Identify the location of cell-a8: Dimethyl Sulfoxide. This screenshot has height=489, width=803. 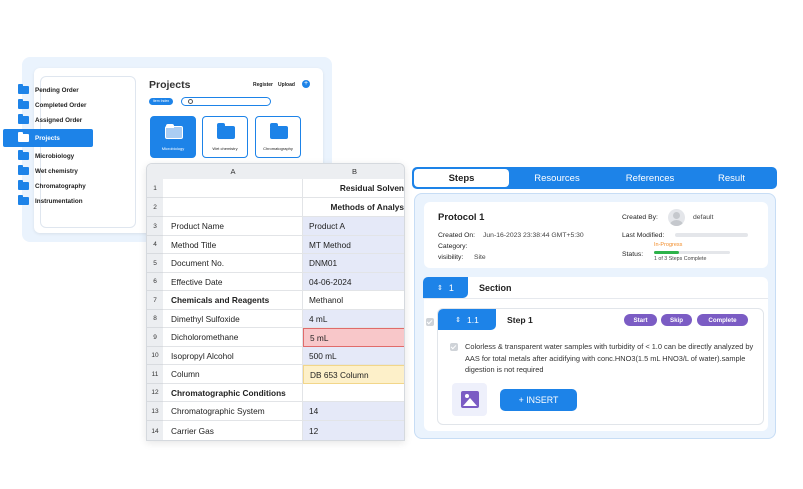
(233, 319).